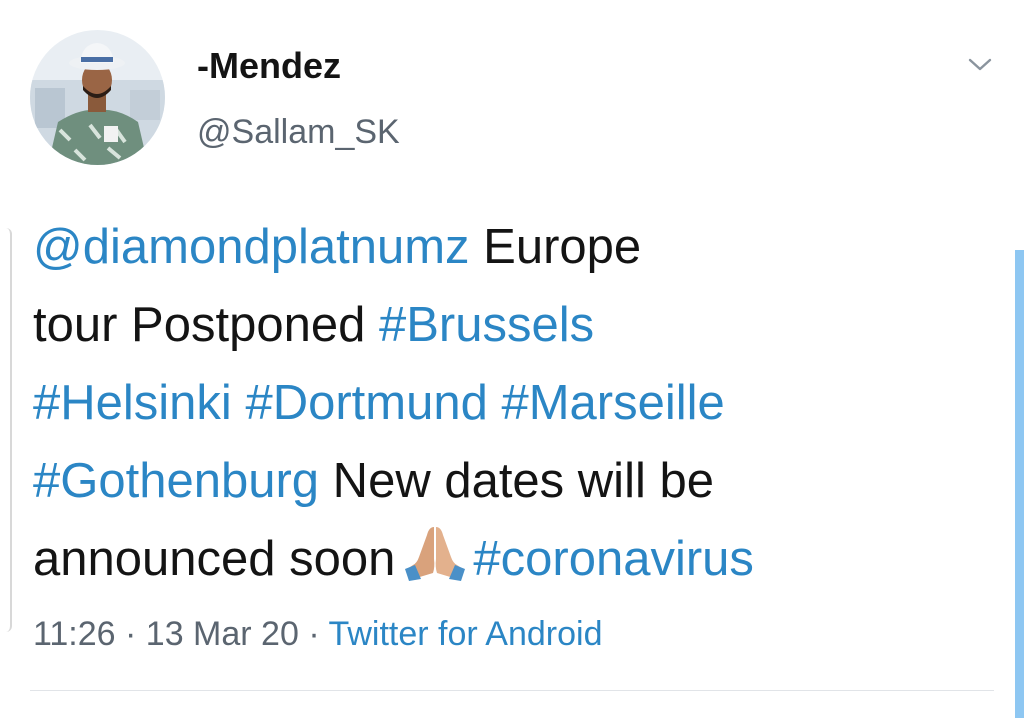  I want to click on tweet-line: tour Postponed #Brussels, so click(513, 325).